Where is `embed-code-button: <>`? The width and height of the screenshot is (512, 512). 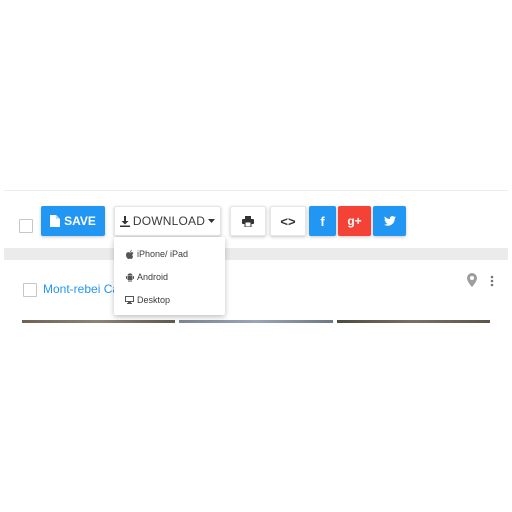 embed-code-button: <> is located at coordinates (288, 221).